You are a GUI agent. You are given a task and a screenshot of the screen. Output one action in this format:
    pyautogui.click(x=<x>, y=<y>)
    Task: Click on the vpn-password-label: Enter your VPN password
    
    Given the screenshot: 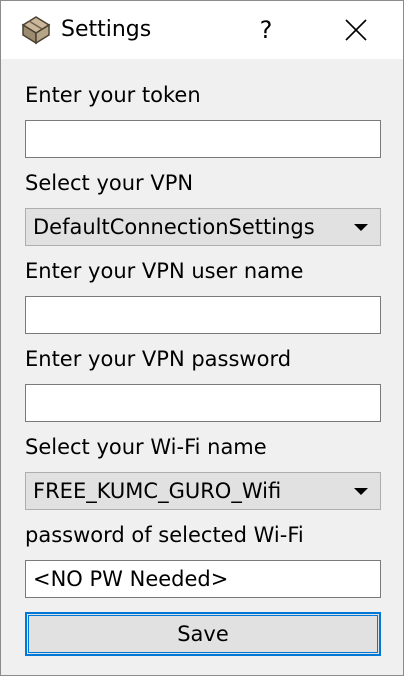 What is the action you would take?
    pyautogui.click(x=158, y=359)
    